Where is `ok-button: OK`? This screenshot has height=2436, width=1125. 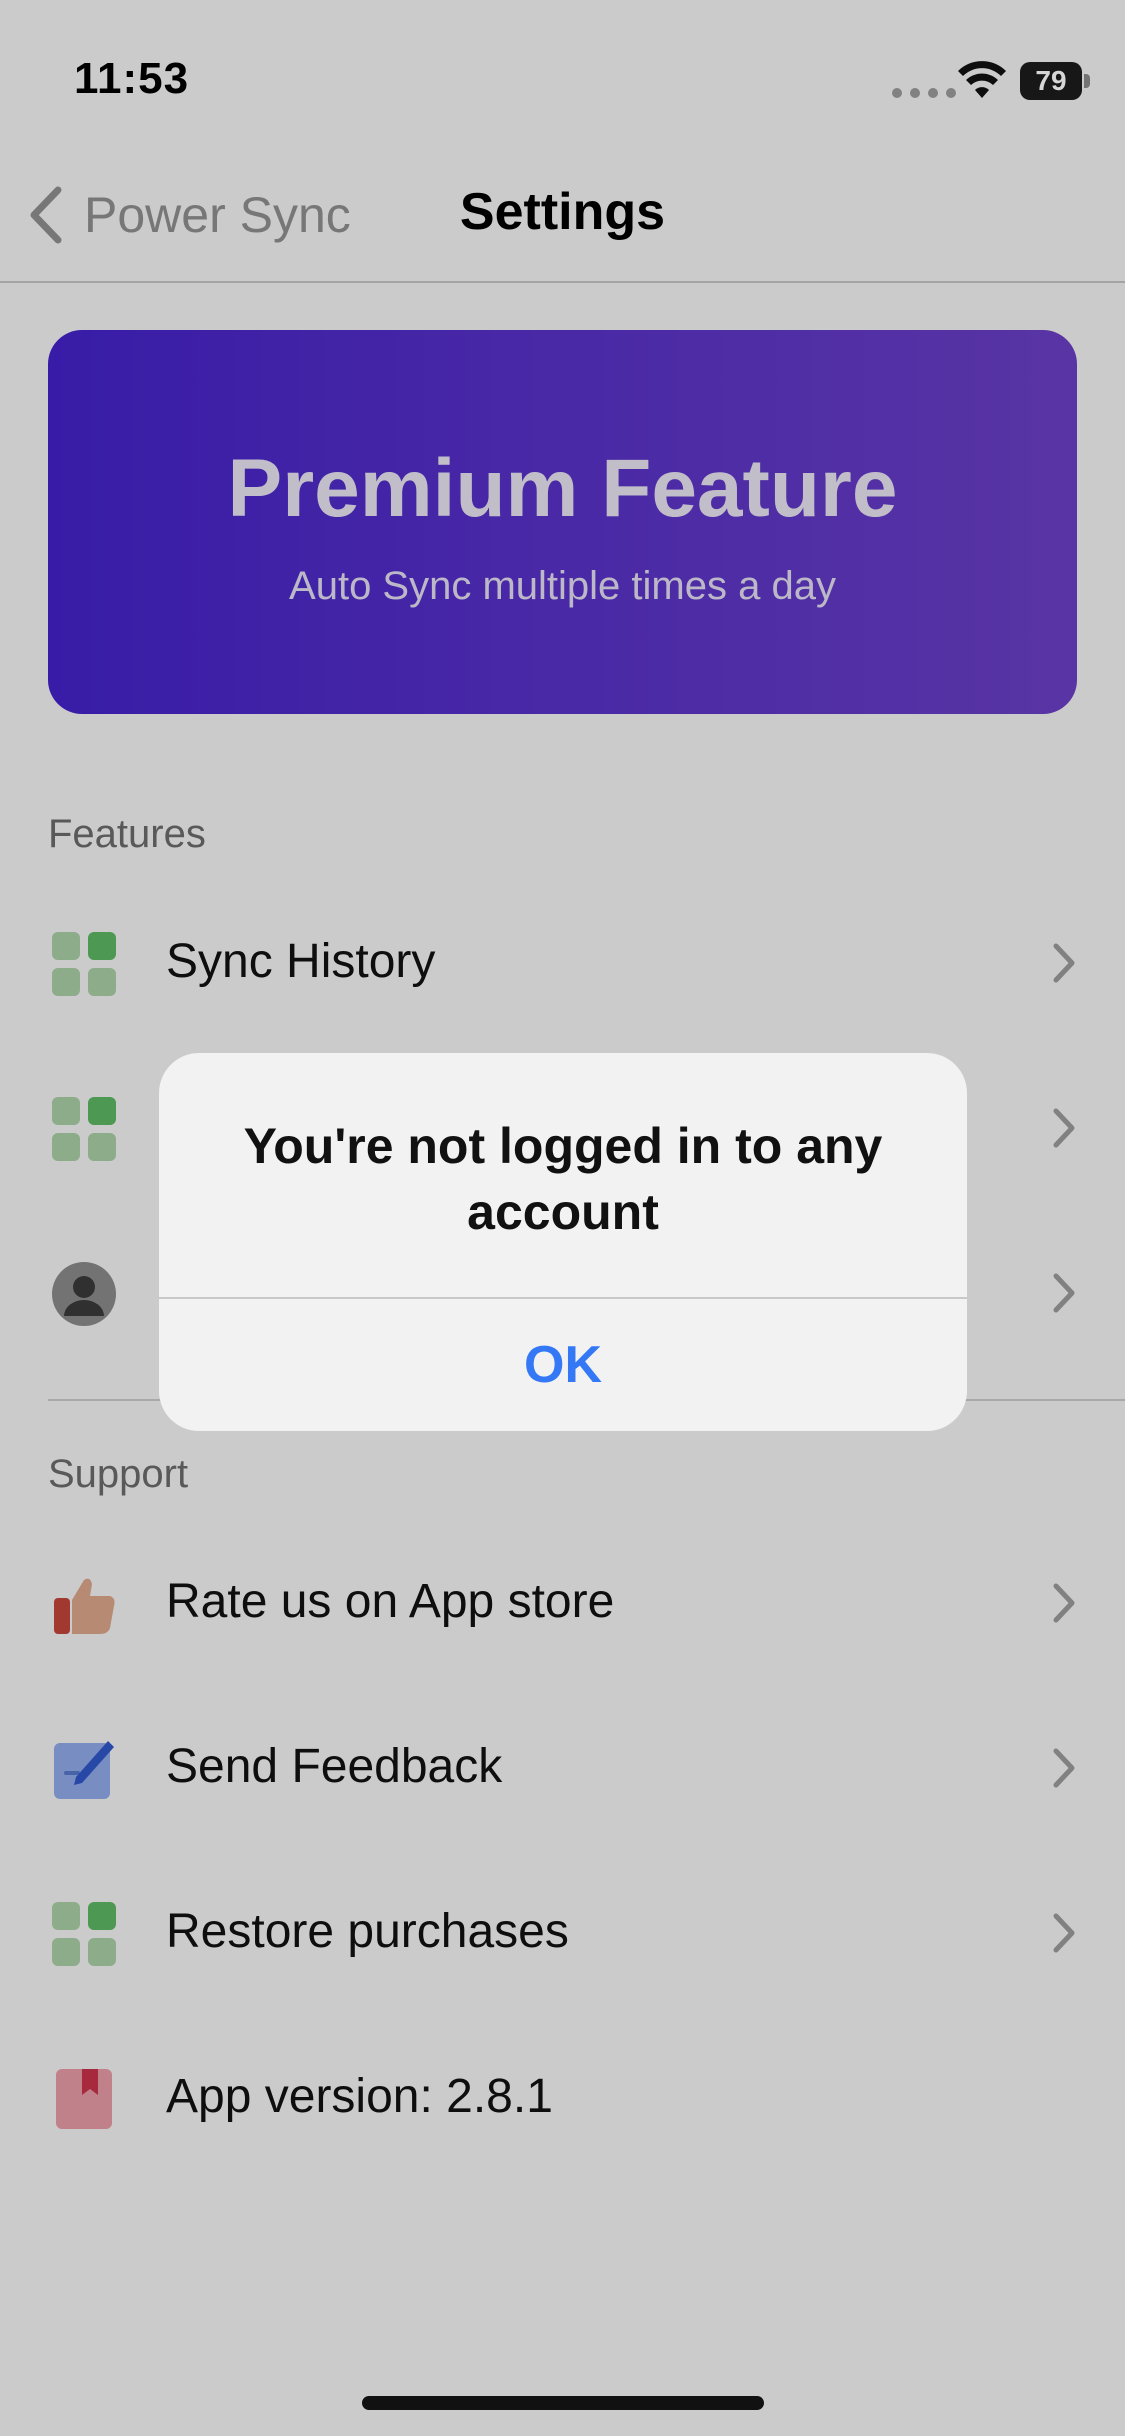 ok-button: OK is located at coordinates (563, 1365).